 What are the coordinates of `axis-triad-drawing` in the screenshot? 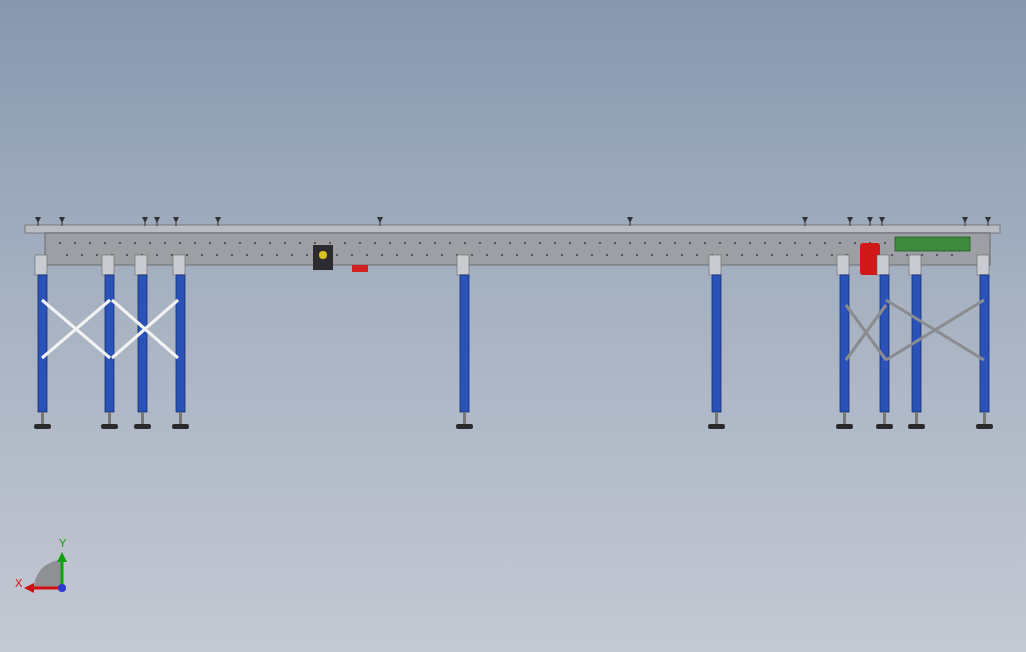 It's located at (45, 572).